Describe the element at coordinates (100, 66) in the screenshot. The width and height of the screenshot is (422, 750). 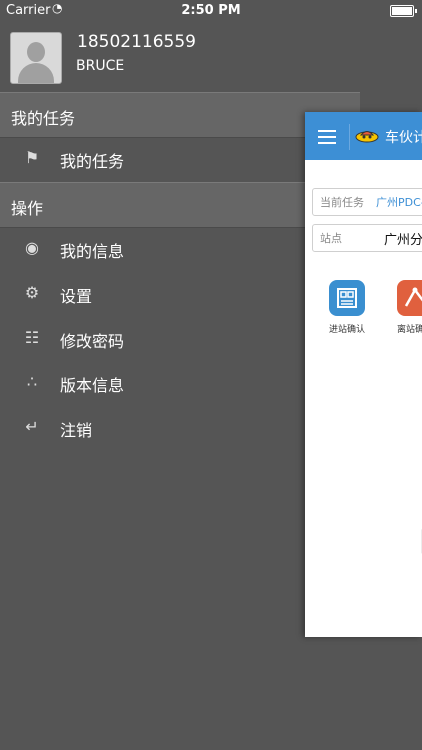
I see `profile-name: BRUCE` at that location.